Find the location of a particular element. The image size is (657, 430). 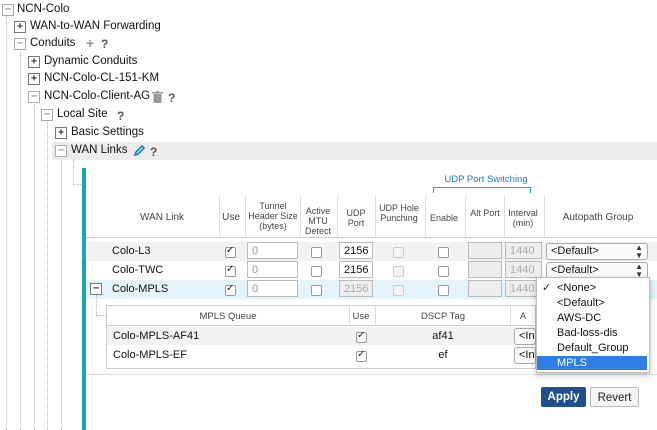

apply-button: Apply is located at coordinates (563, 397).